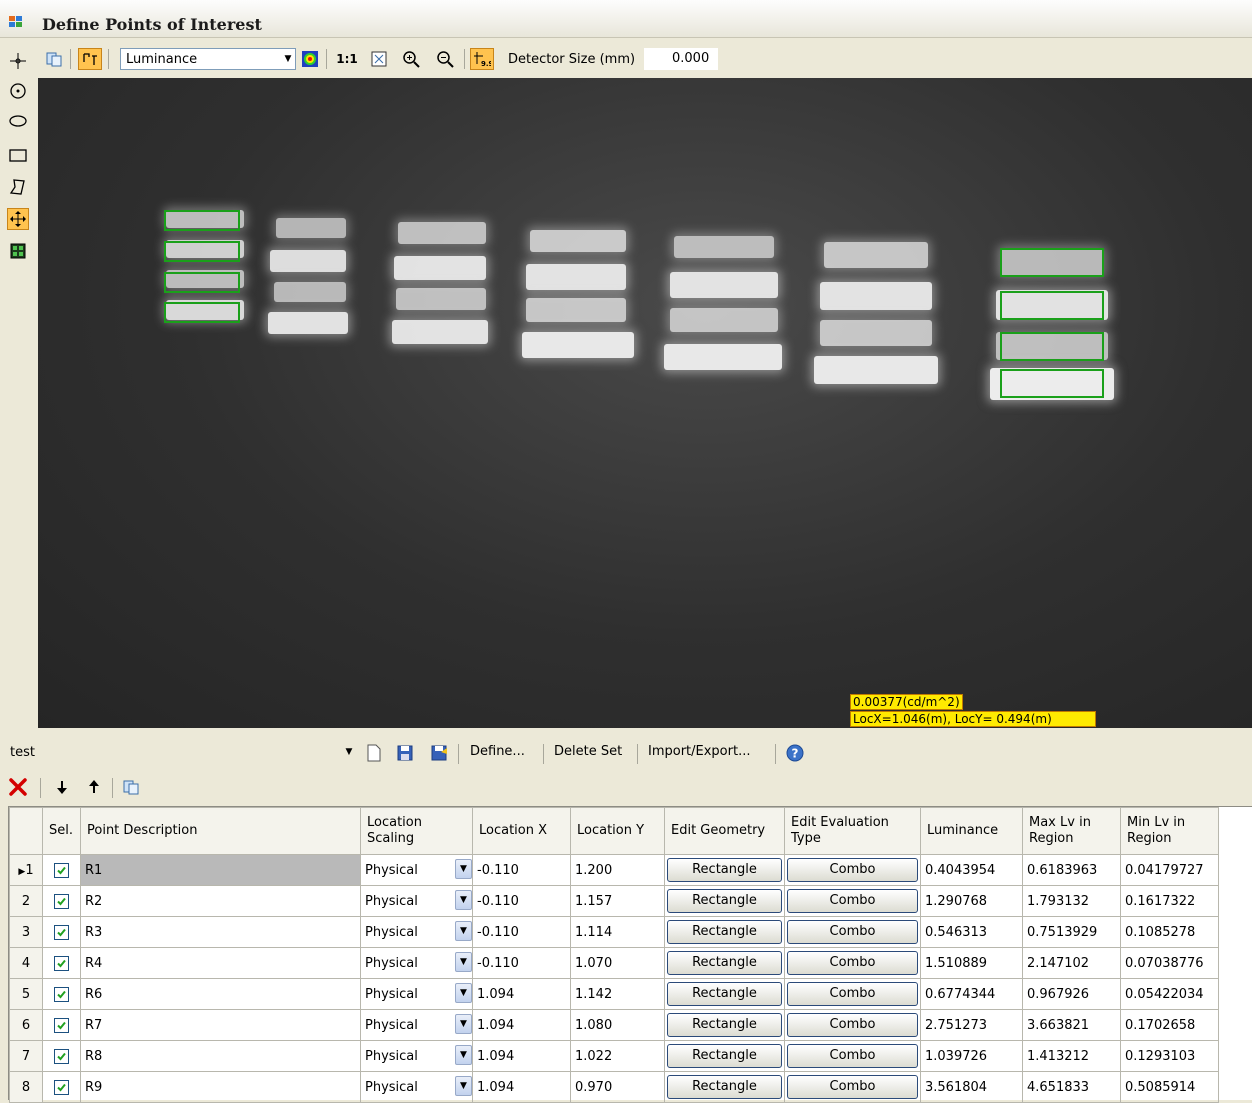  I want to click on help-icon: ?, so click(795, 753).